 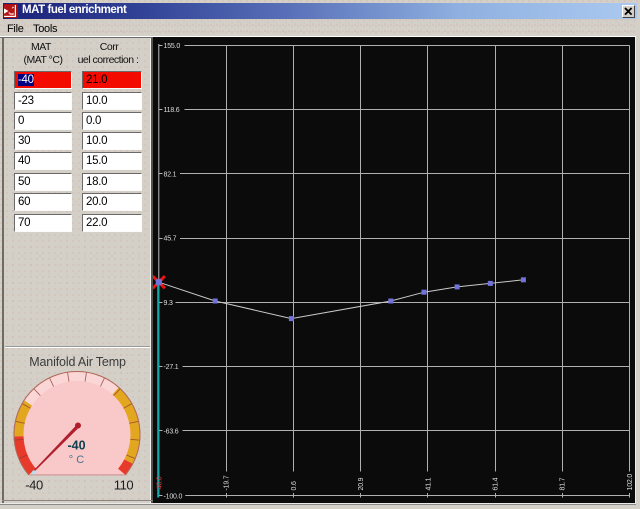 I want to click on svg-text: -19.7, so click(x=227, y=482).